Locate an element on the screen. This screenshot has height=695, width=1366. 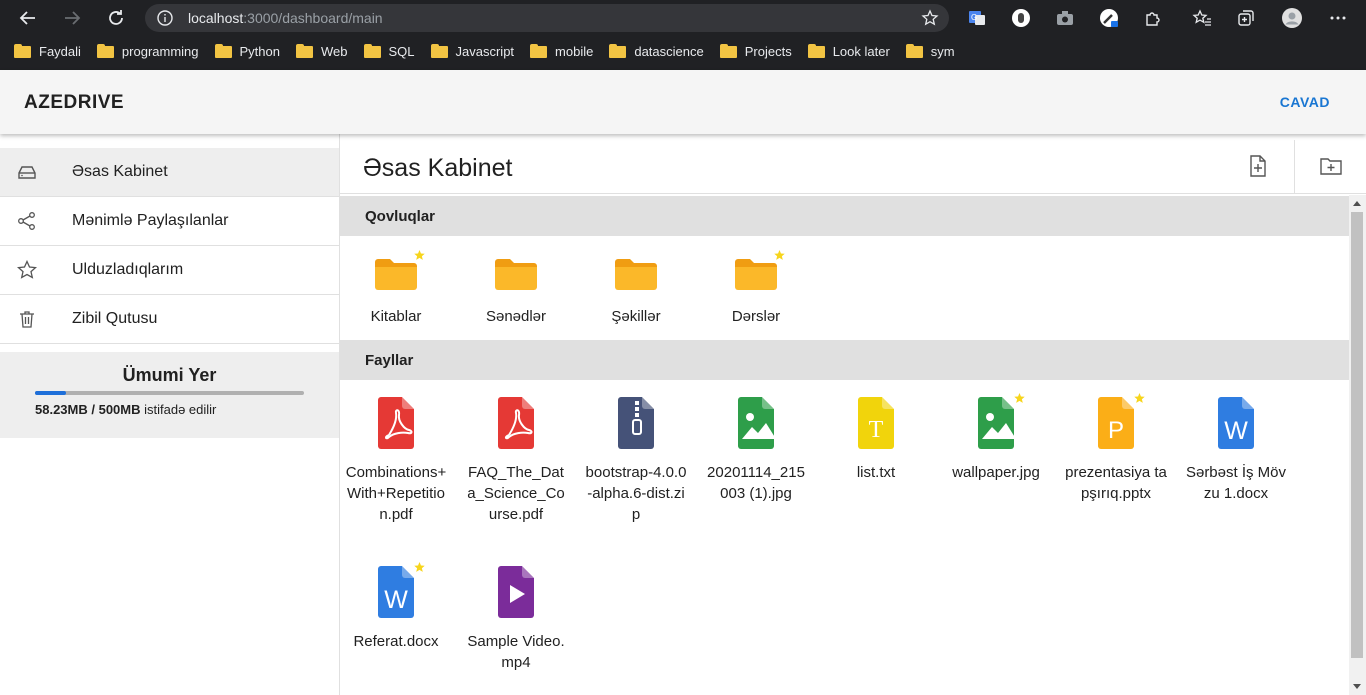
text-file-icon: T is located at coordinates (876, 423).